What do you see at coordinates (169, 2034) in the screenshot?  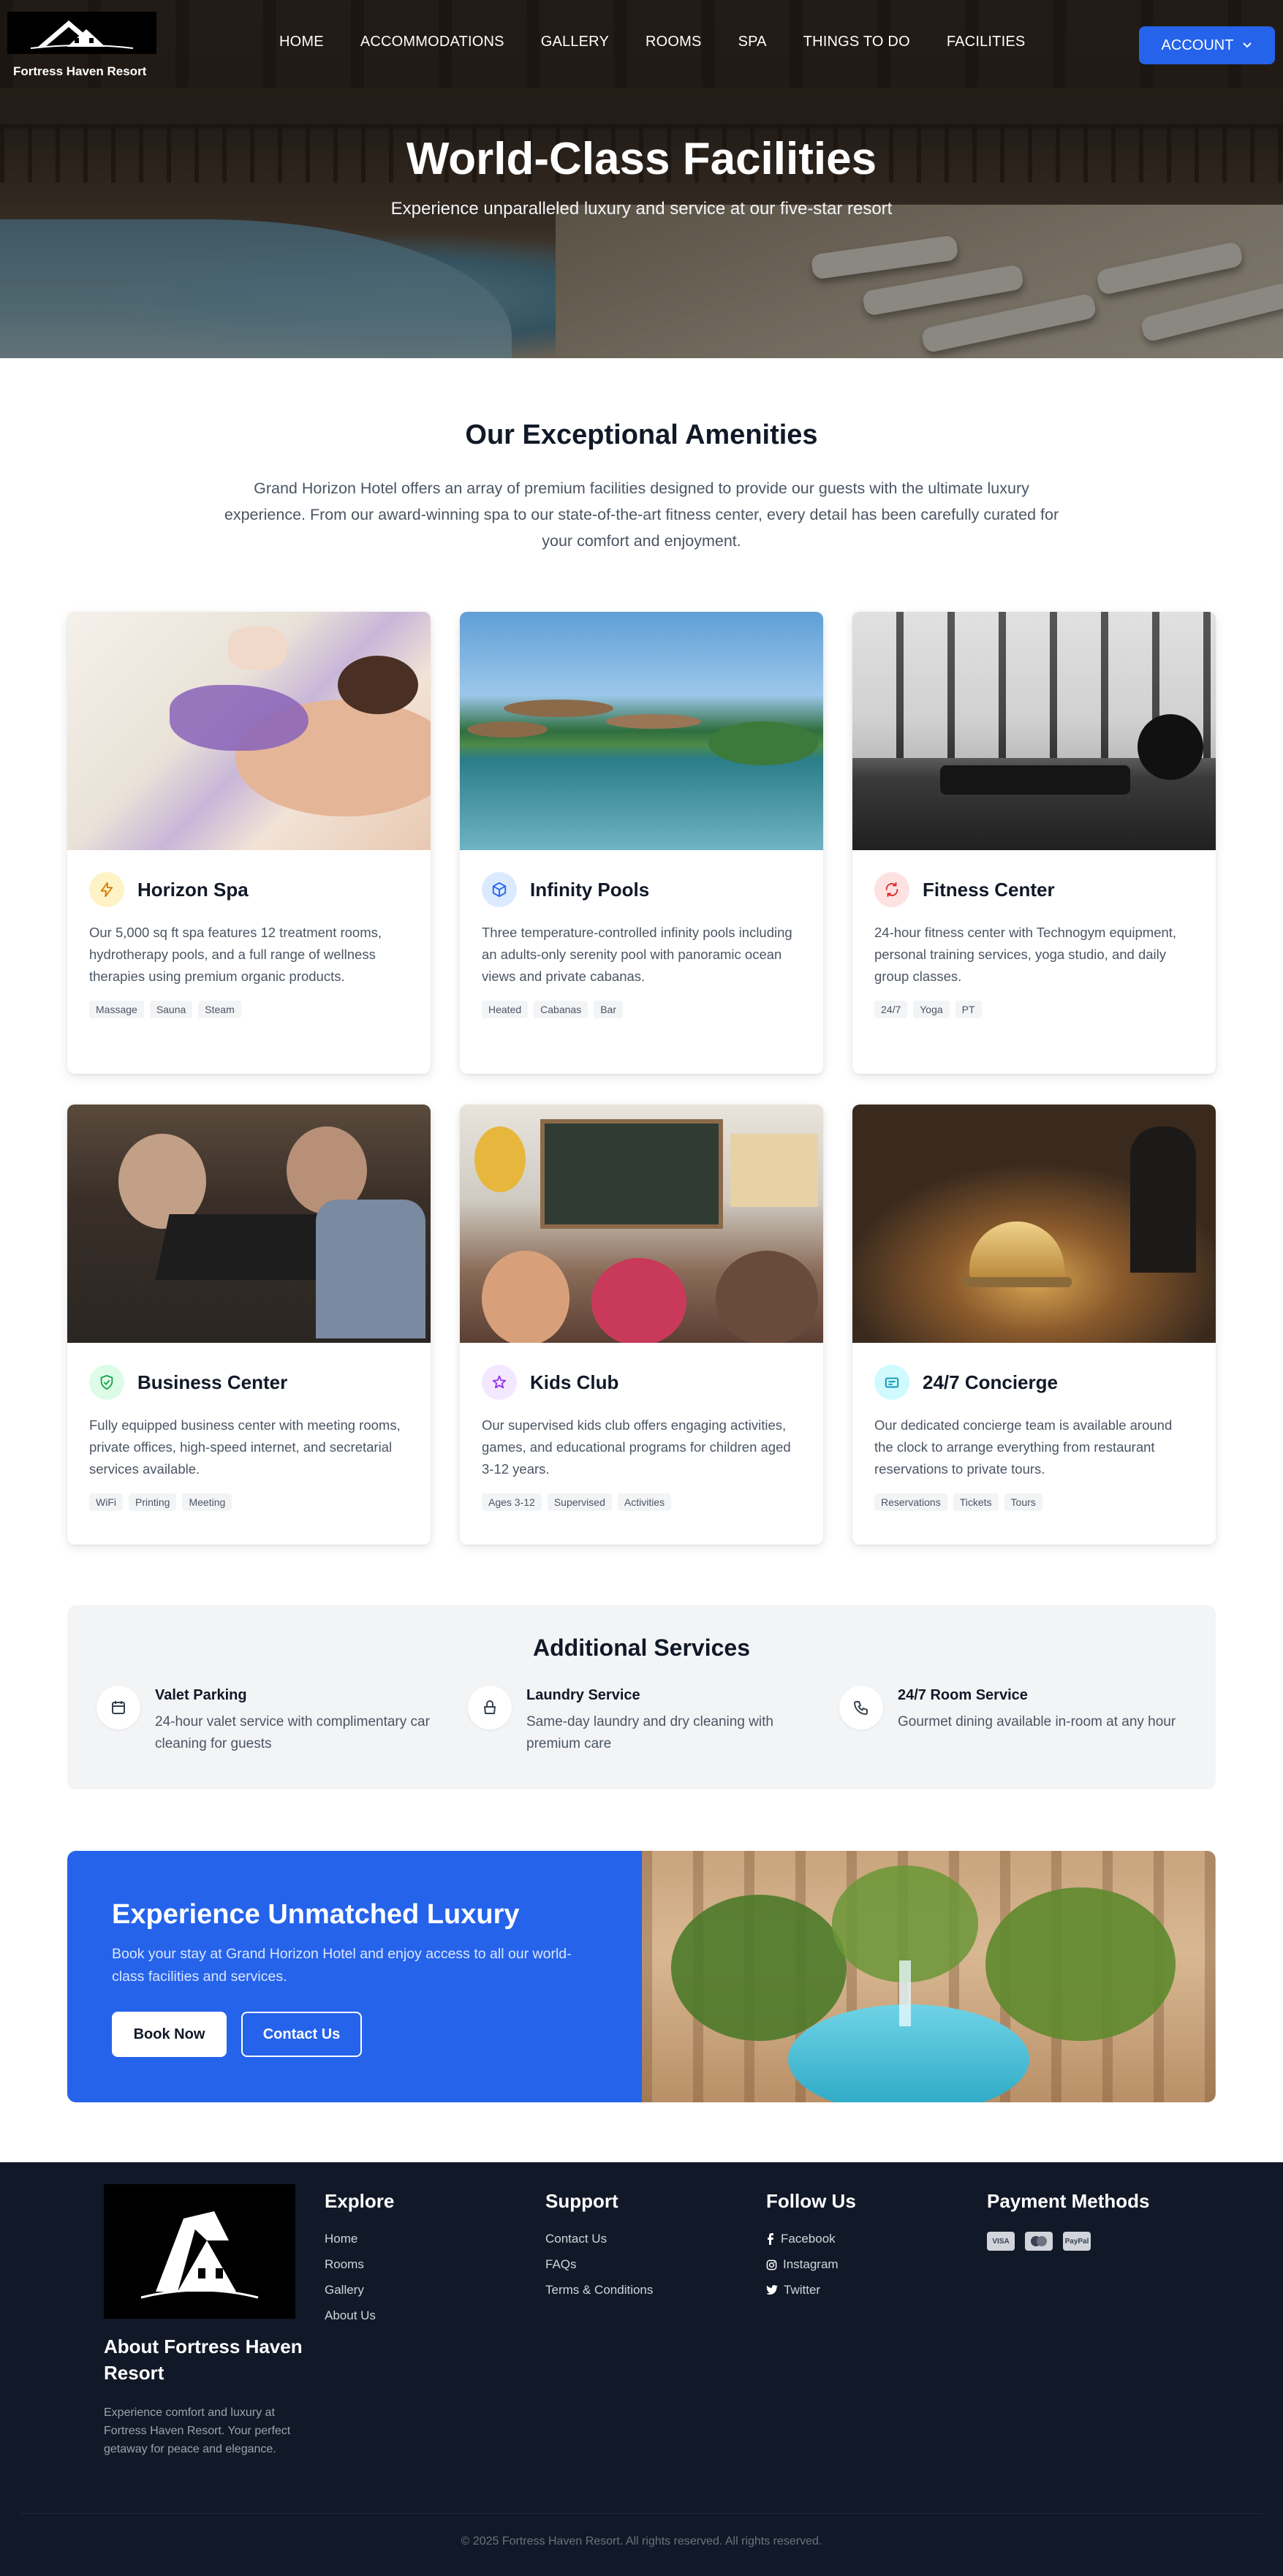 I see `book-now-button: Book Now` at bounding box center [169, 2034].